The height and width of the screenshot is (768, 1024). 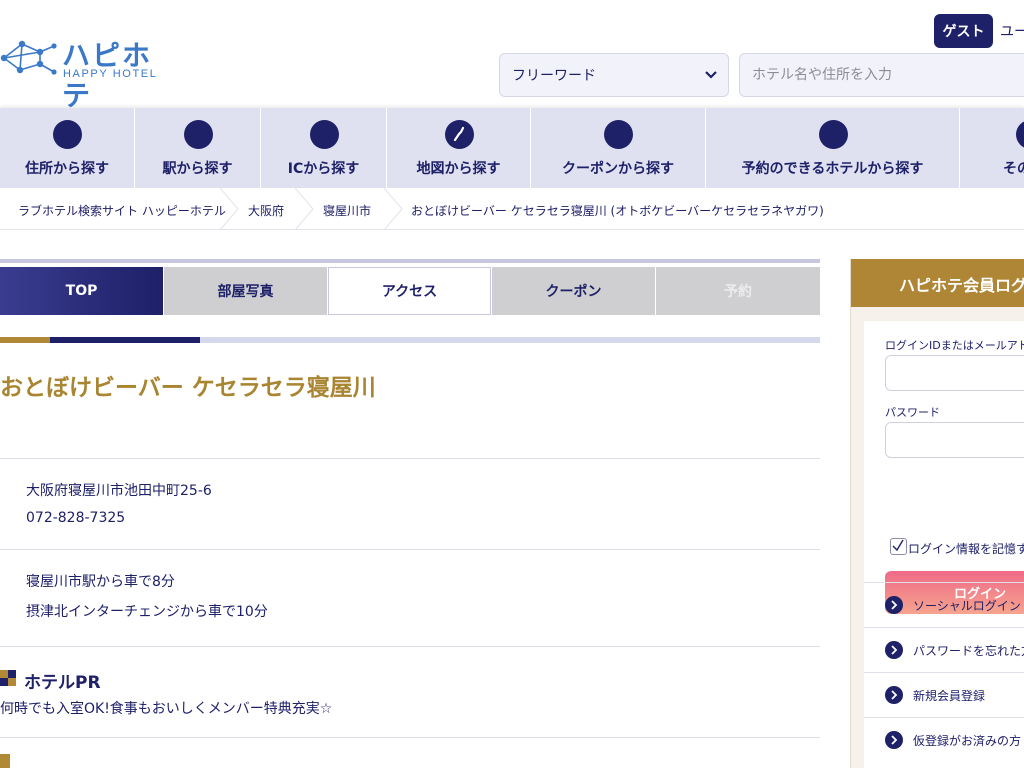 What do you see at coordinates (266, 210) in the screenshot?
I see `breadcrumb-item: 大阪府` at bounding box center [266, 210].